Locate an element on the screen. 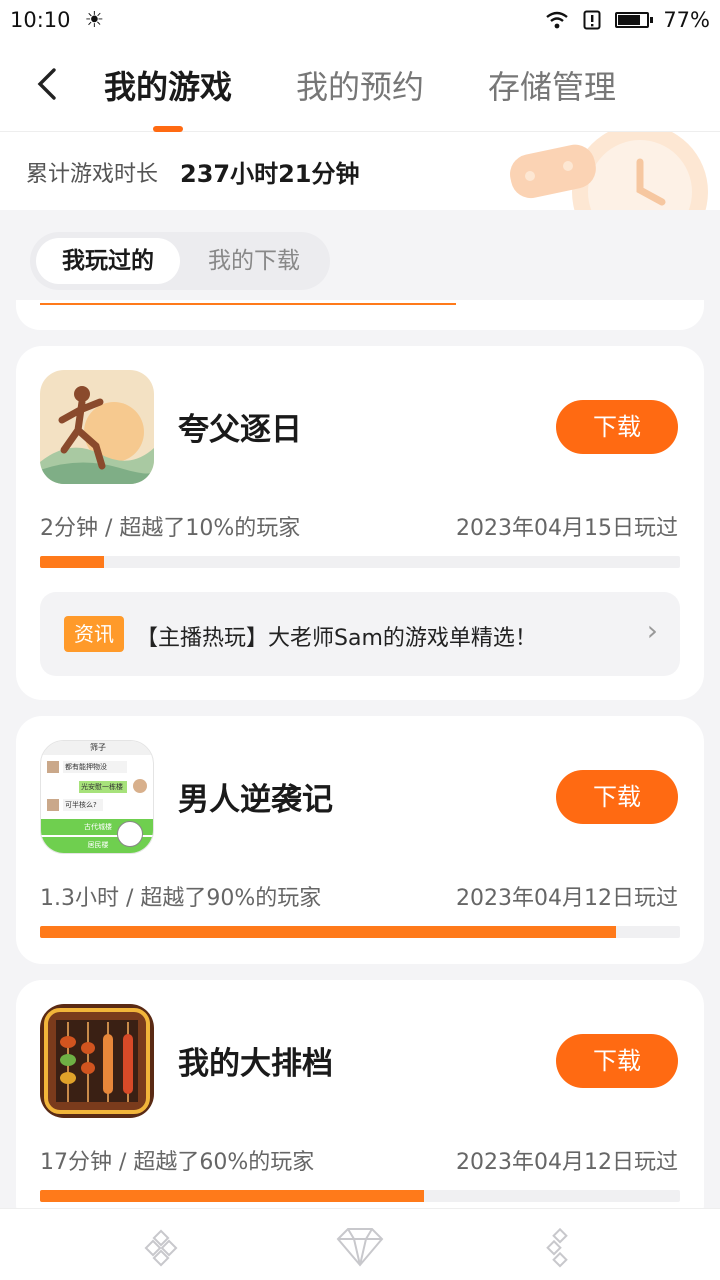 The width and height of the screenshot is (720, 1280). segment-played: 我玩过的 is located at coordinates (108, 261).